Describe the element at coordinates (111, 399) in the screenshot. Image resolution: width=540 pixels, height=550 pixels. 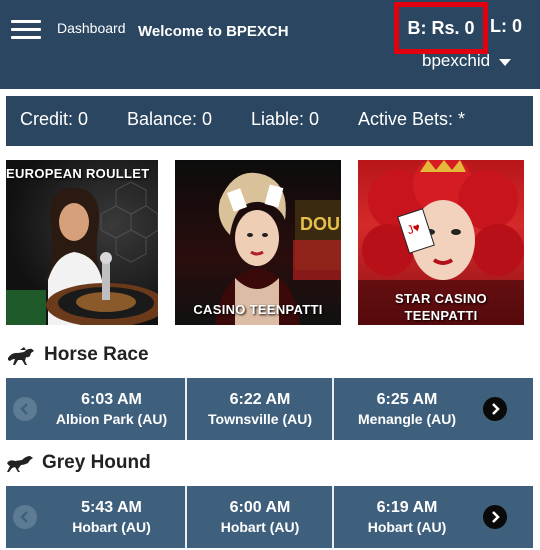
I see `race-time: 6:03 AM` at that location.